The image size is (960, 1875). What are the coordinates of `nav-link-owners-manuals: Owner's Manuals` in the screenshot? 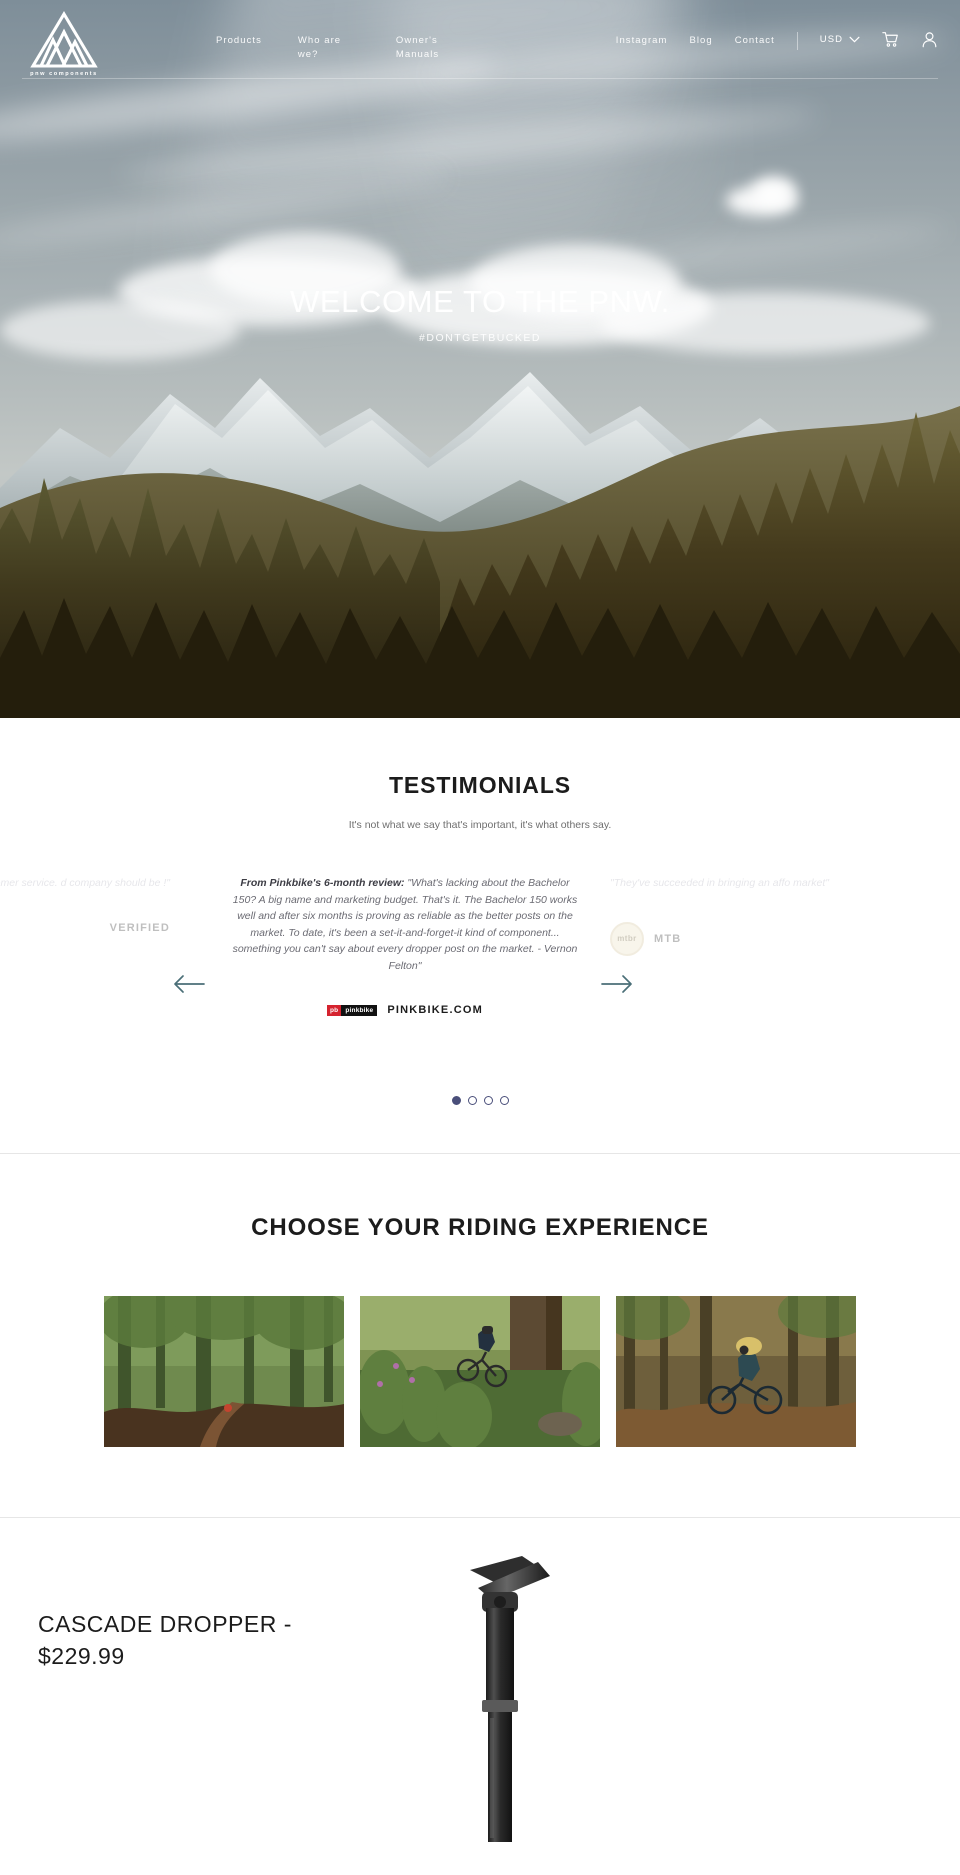 It's located at (427, 48).